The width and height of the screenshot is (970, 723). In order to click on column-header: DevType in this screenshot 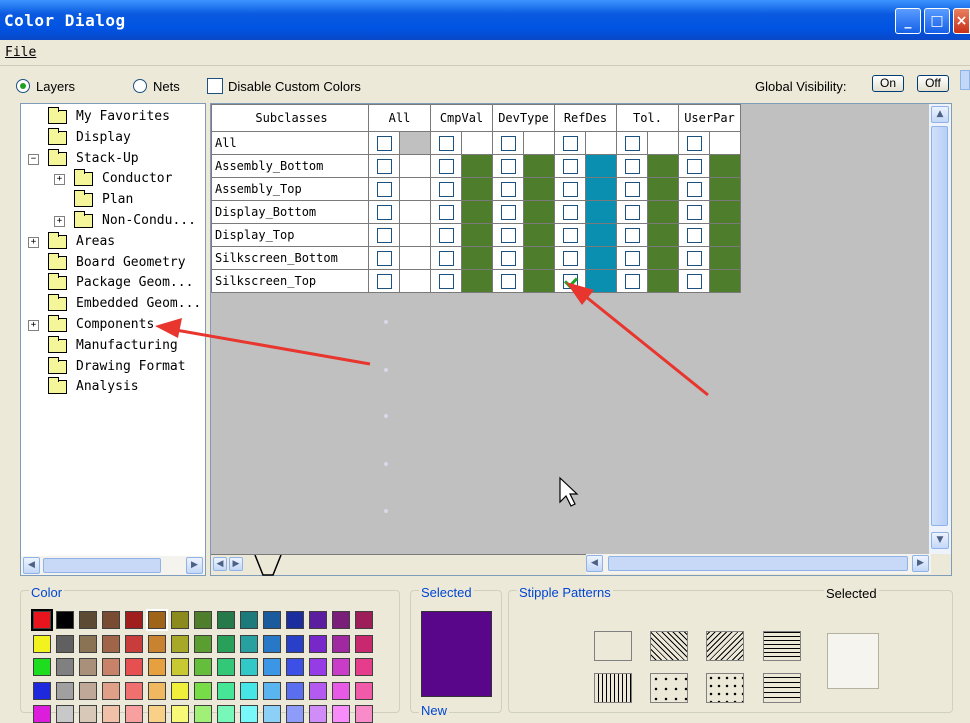, I will do `click(523, 118)`.